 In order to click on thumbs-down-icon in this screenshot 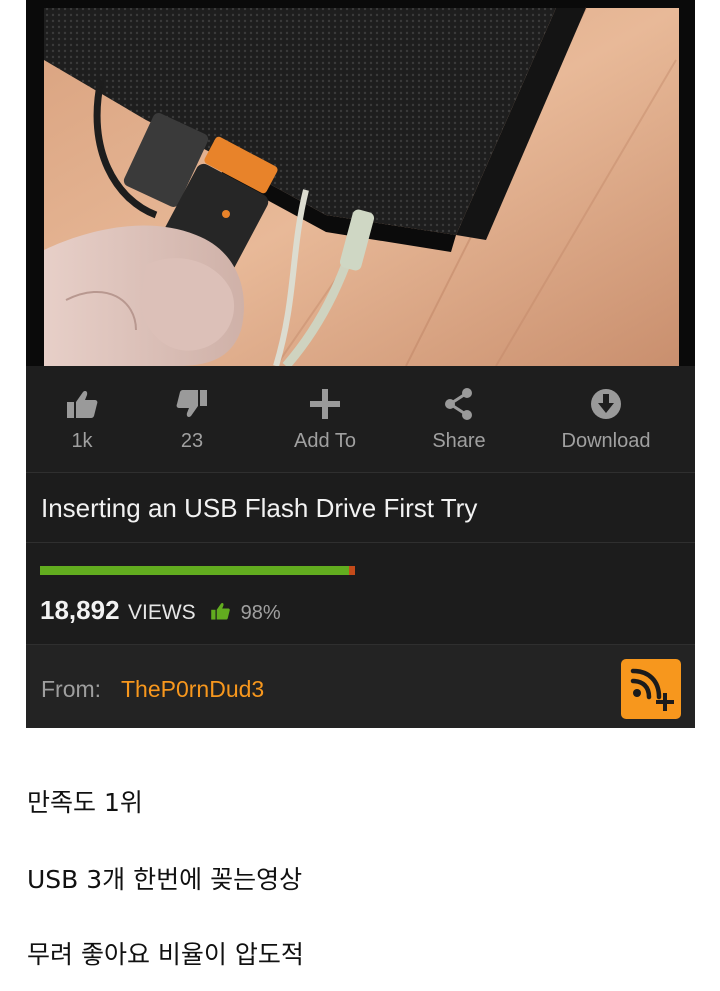, I will do `click(192, 404)`.